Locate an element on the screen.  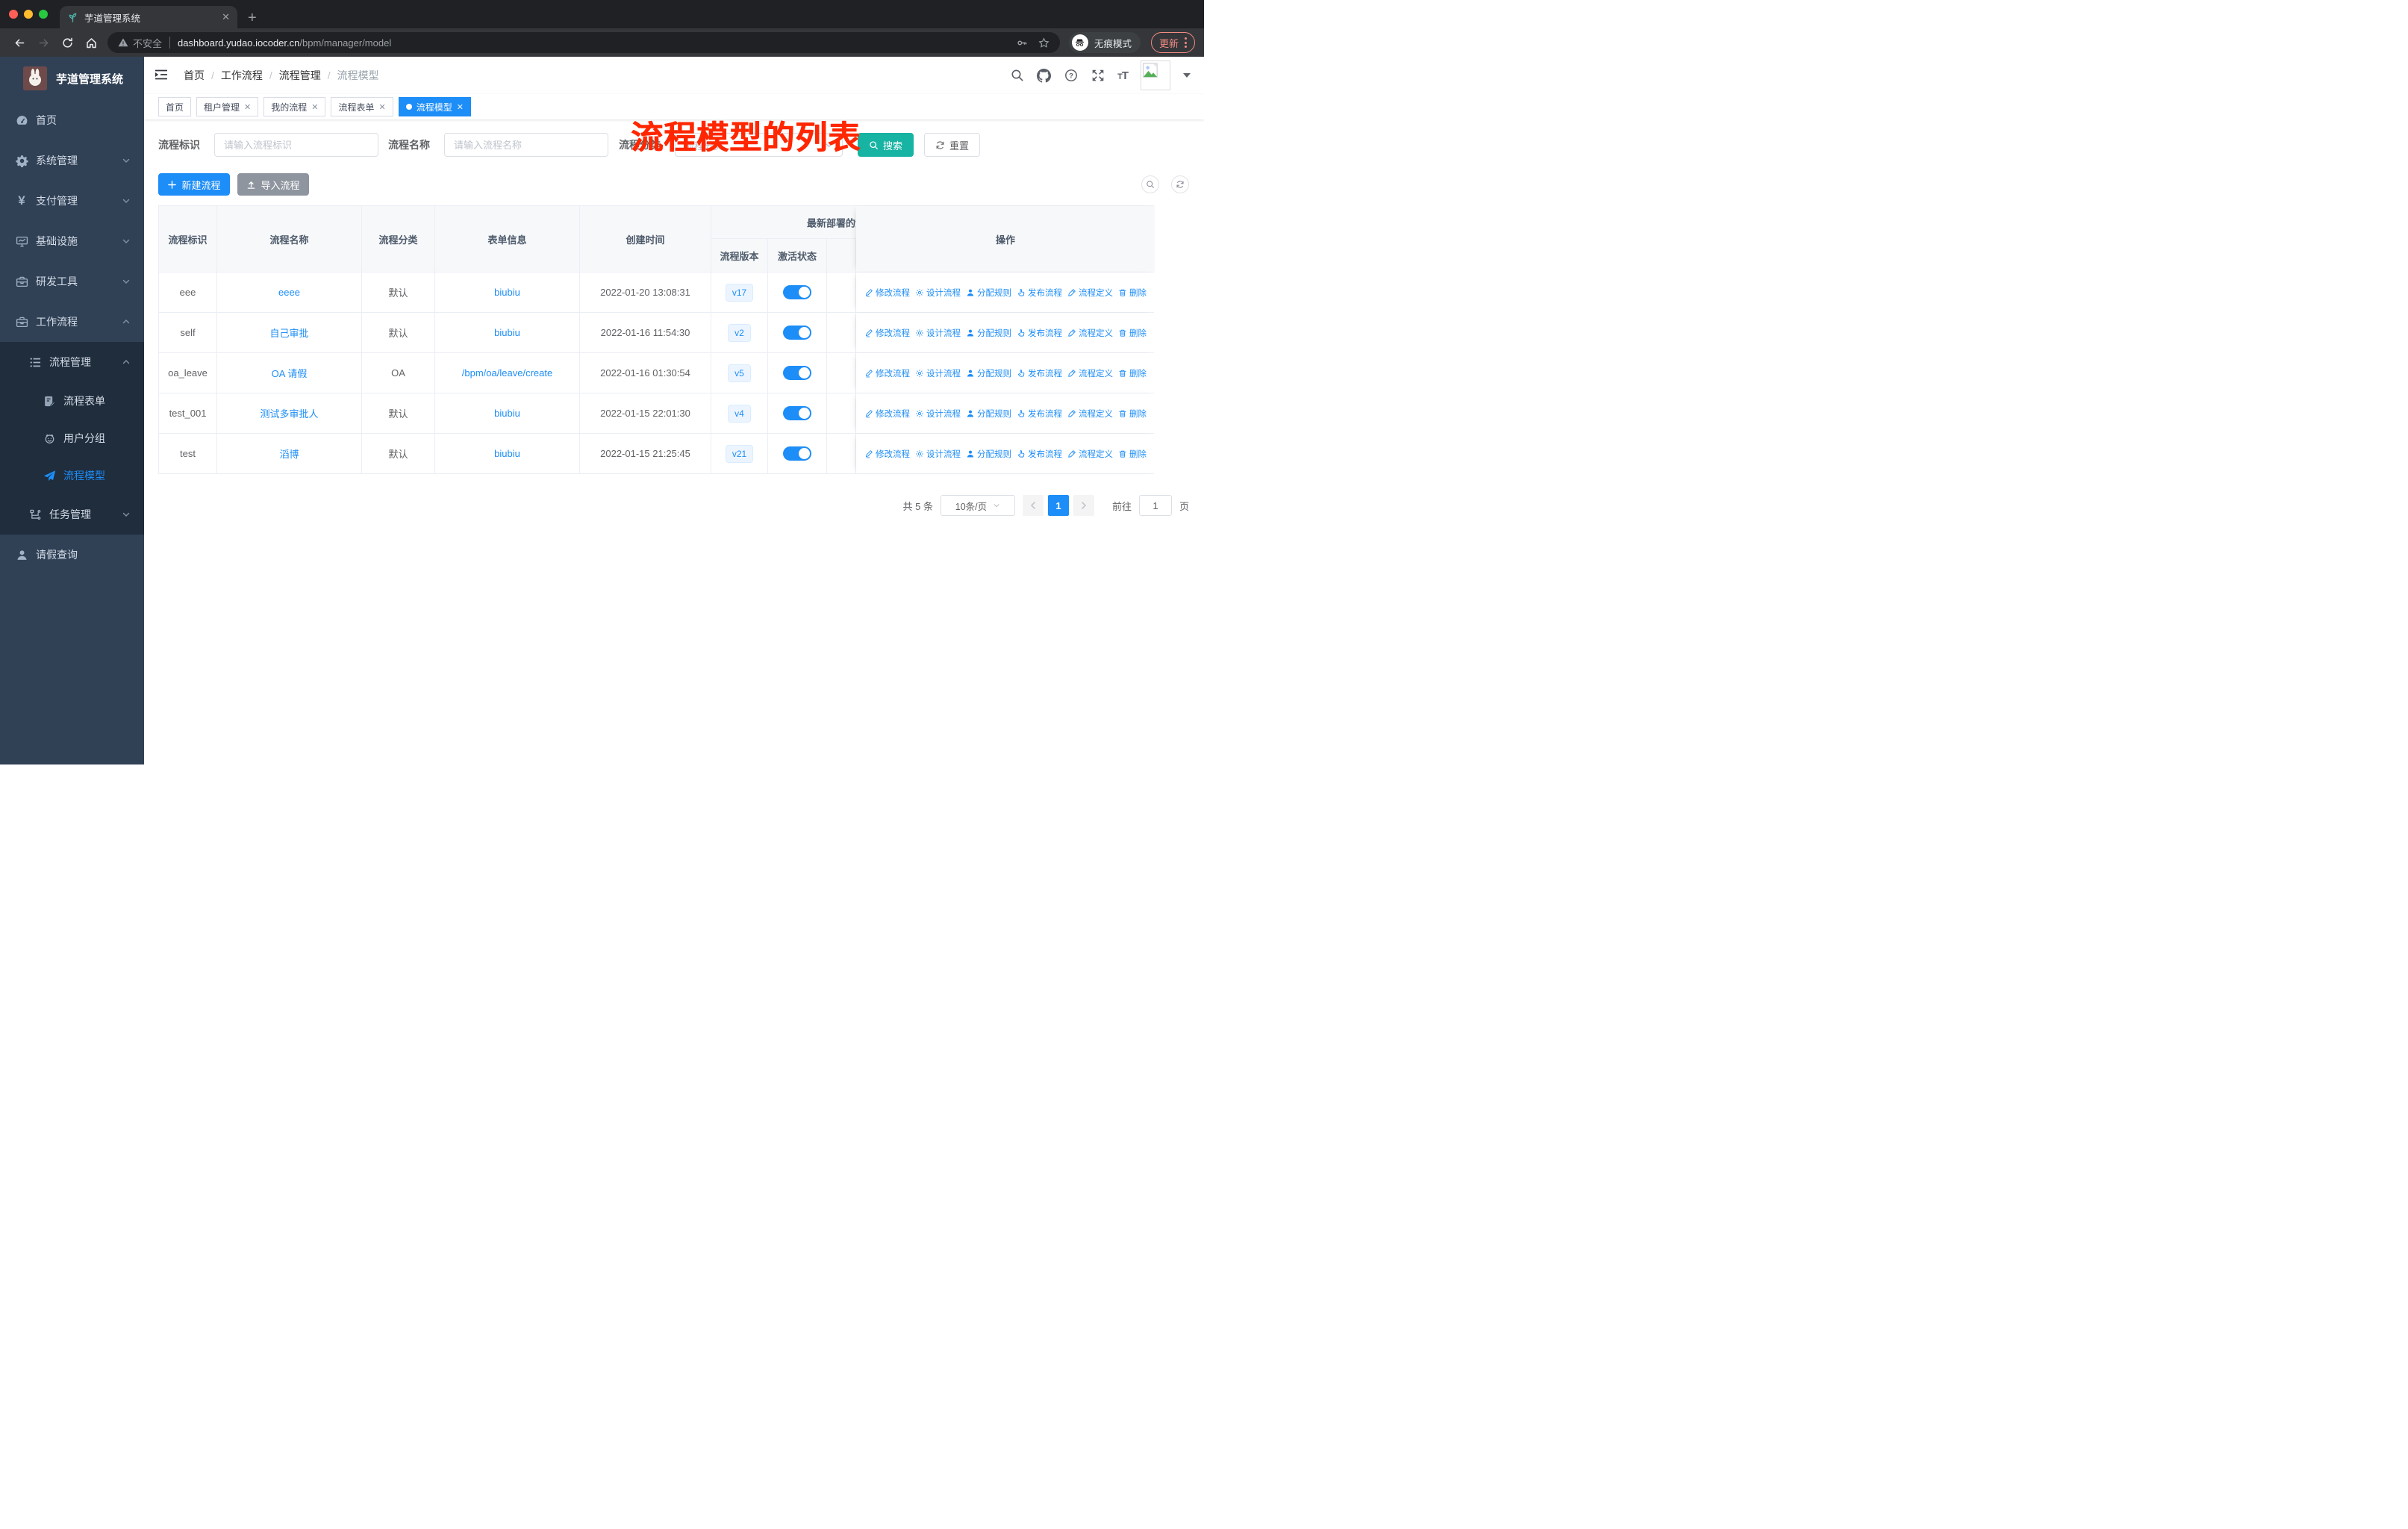
avatar is located at coordinates (1155, 75).